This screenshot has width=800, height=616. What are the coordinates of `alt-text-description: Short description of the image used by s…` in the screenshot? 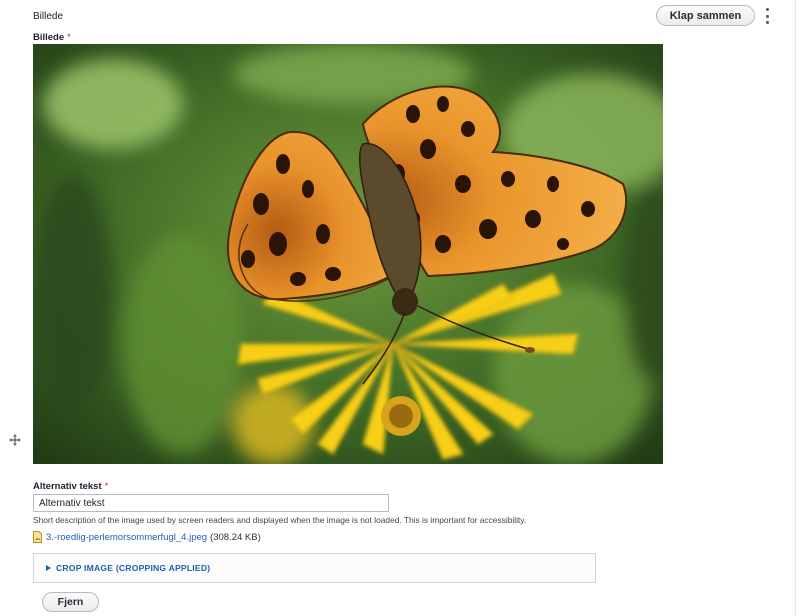 It's located at (280, 520).